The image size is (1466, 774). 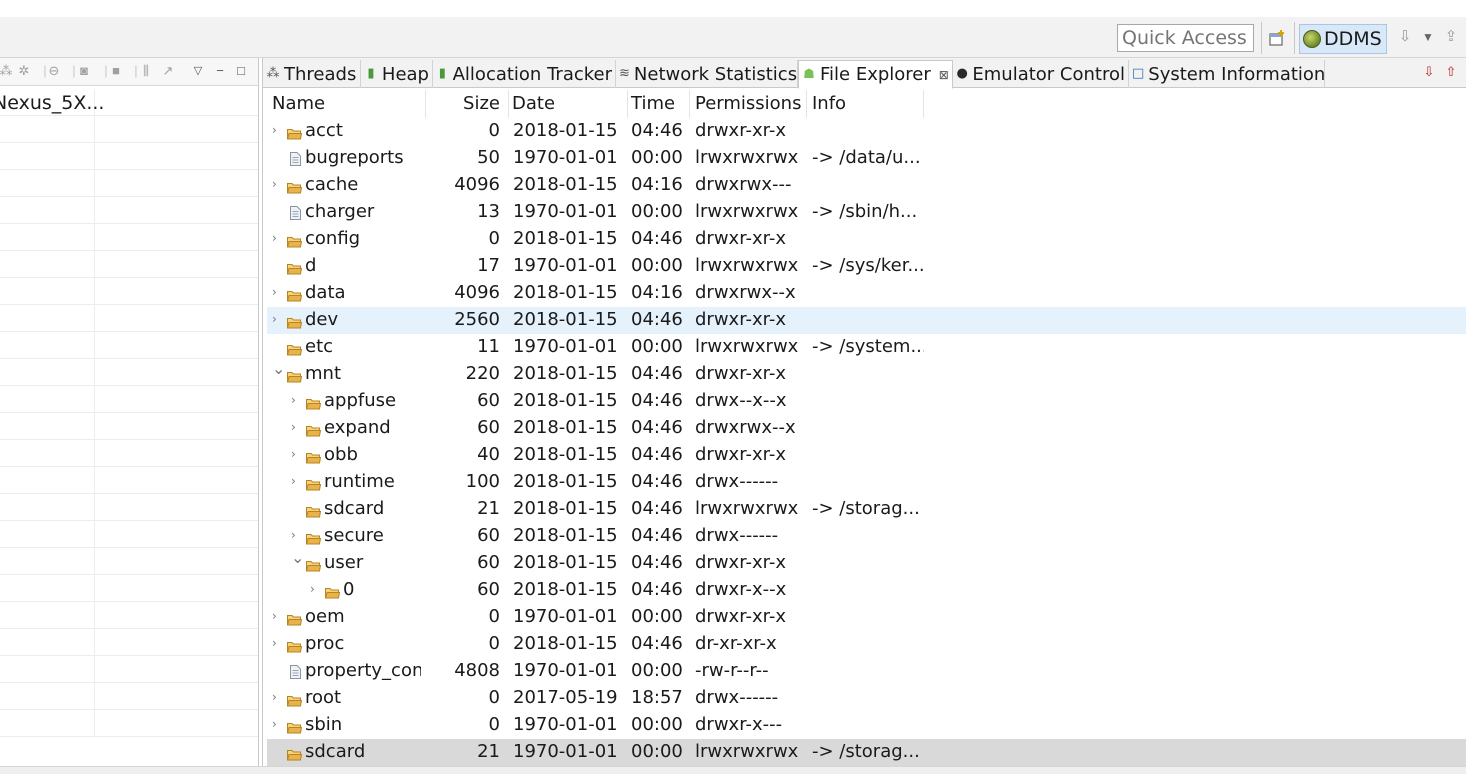 I want to click on maximize-icon: □, so click(x=241, y=71).